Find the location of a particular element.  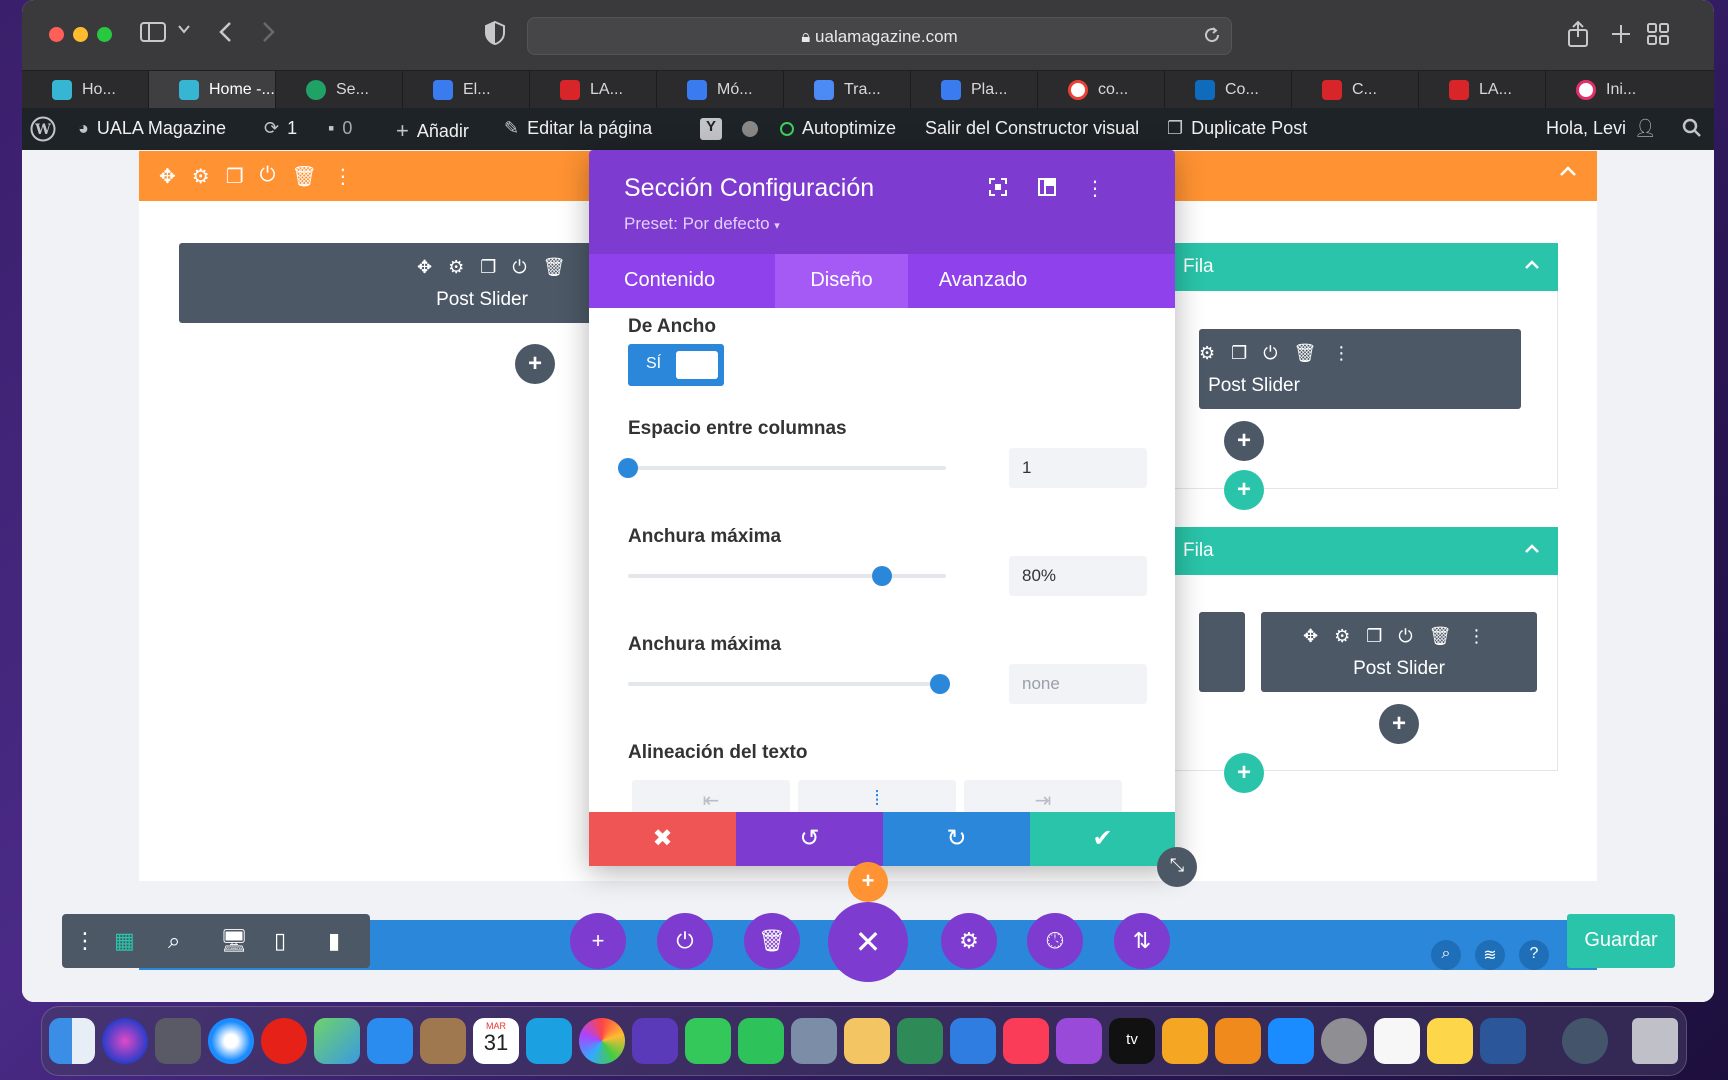

tab-diseno: Diseño is located at coordinates (841, 281).